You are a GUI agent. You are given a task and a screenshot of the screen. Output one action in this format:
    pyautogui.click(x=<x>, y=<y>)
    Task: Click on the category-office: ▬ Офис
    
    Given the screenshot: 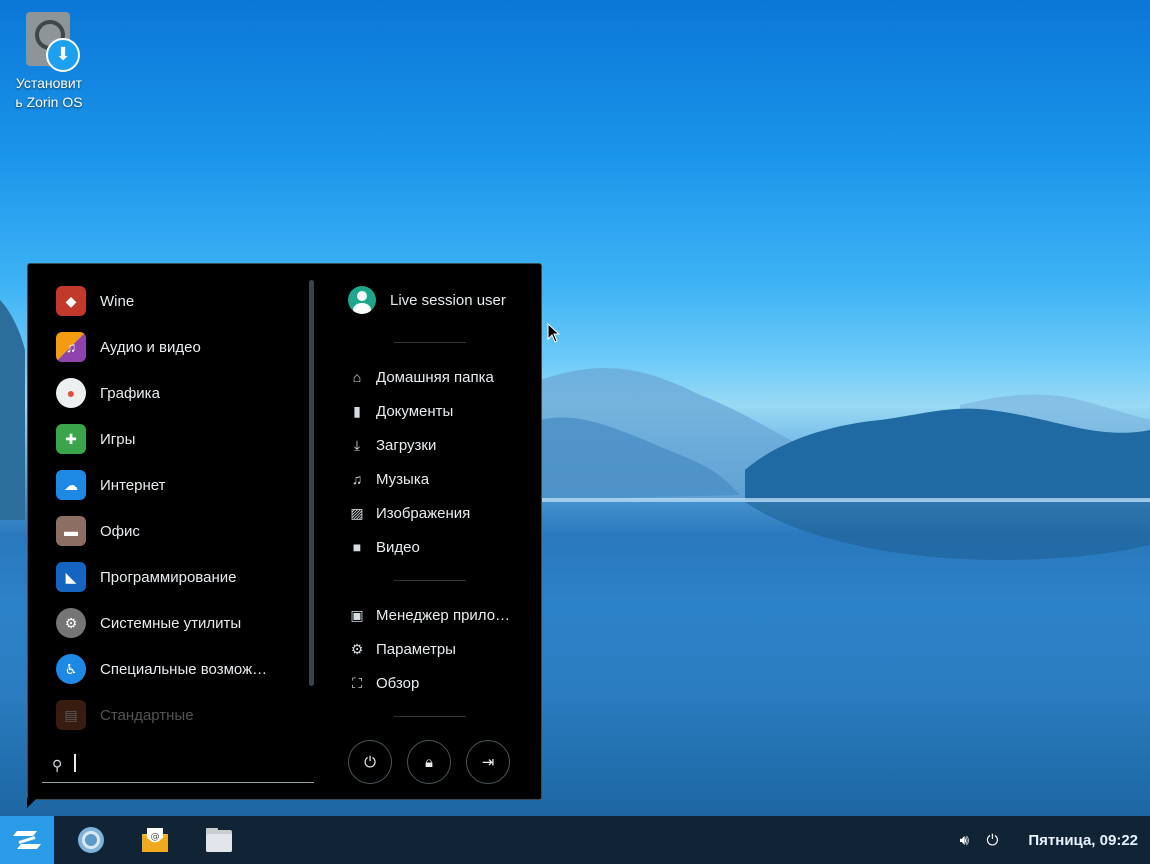 What is the action you would take?
    pyautogui.click(x=172, y=531)
    